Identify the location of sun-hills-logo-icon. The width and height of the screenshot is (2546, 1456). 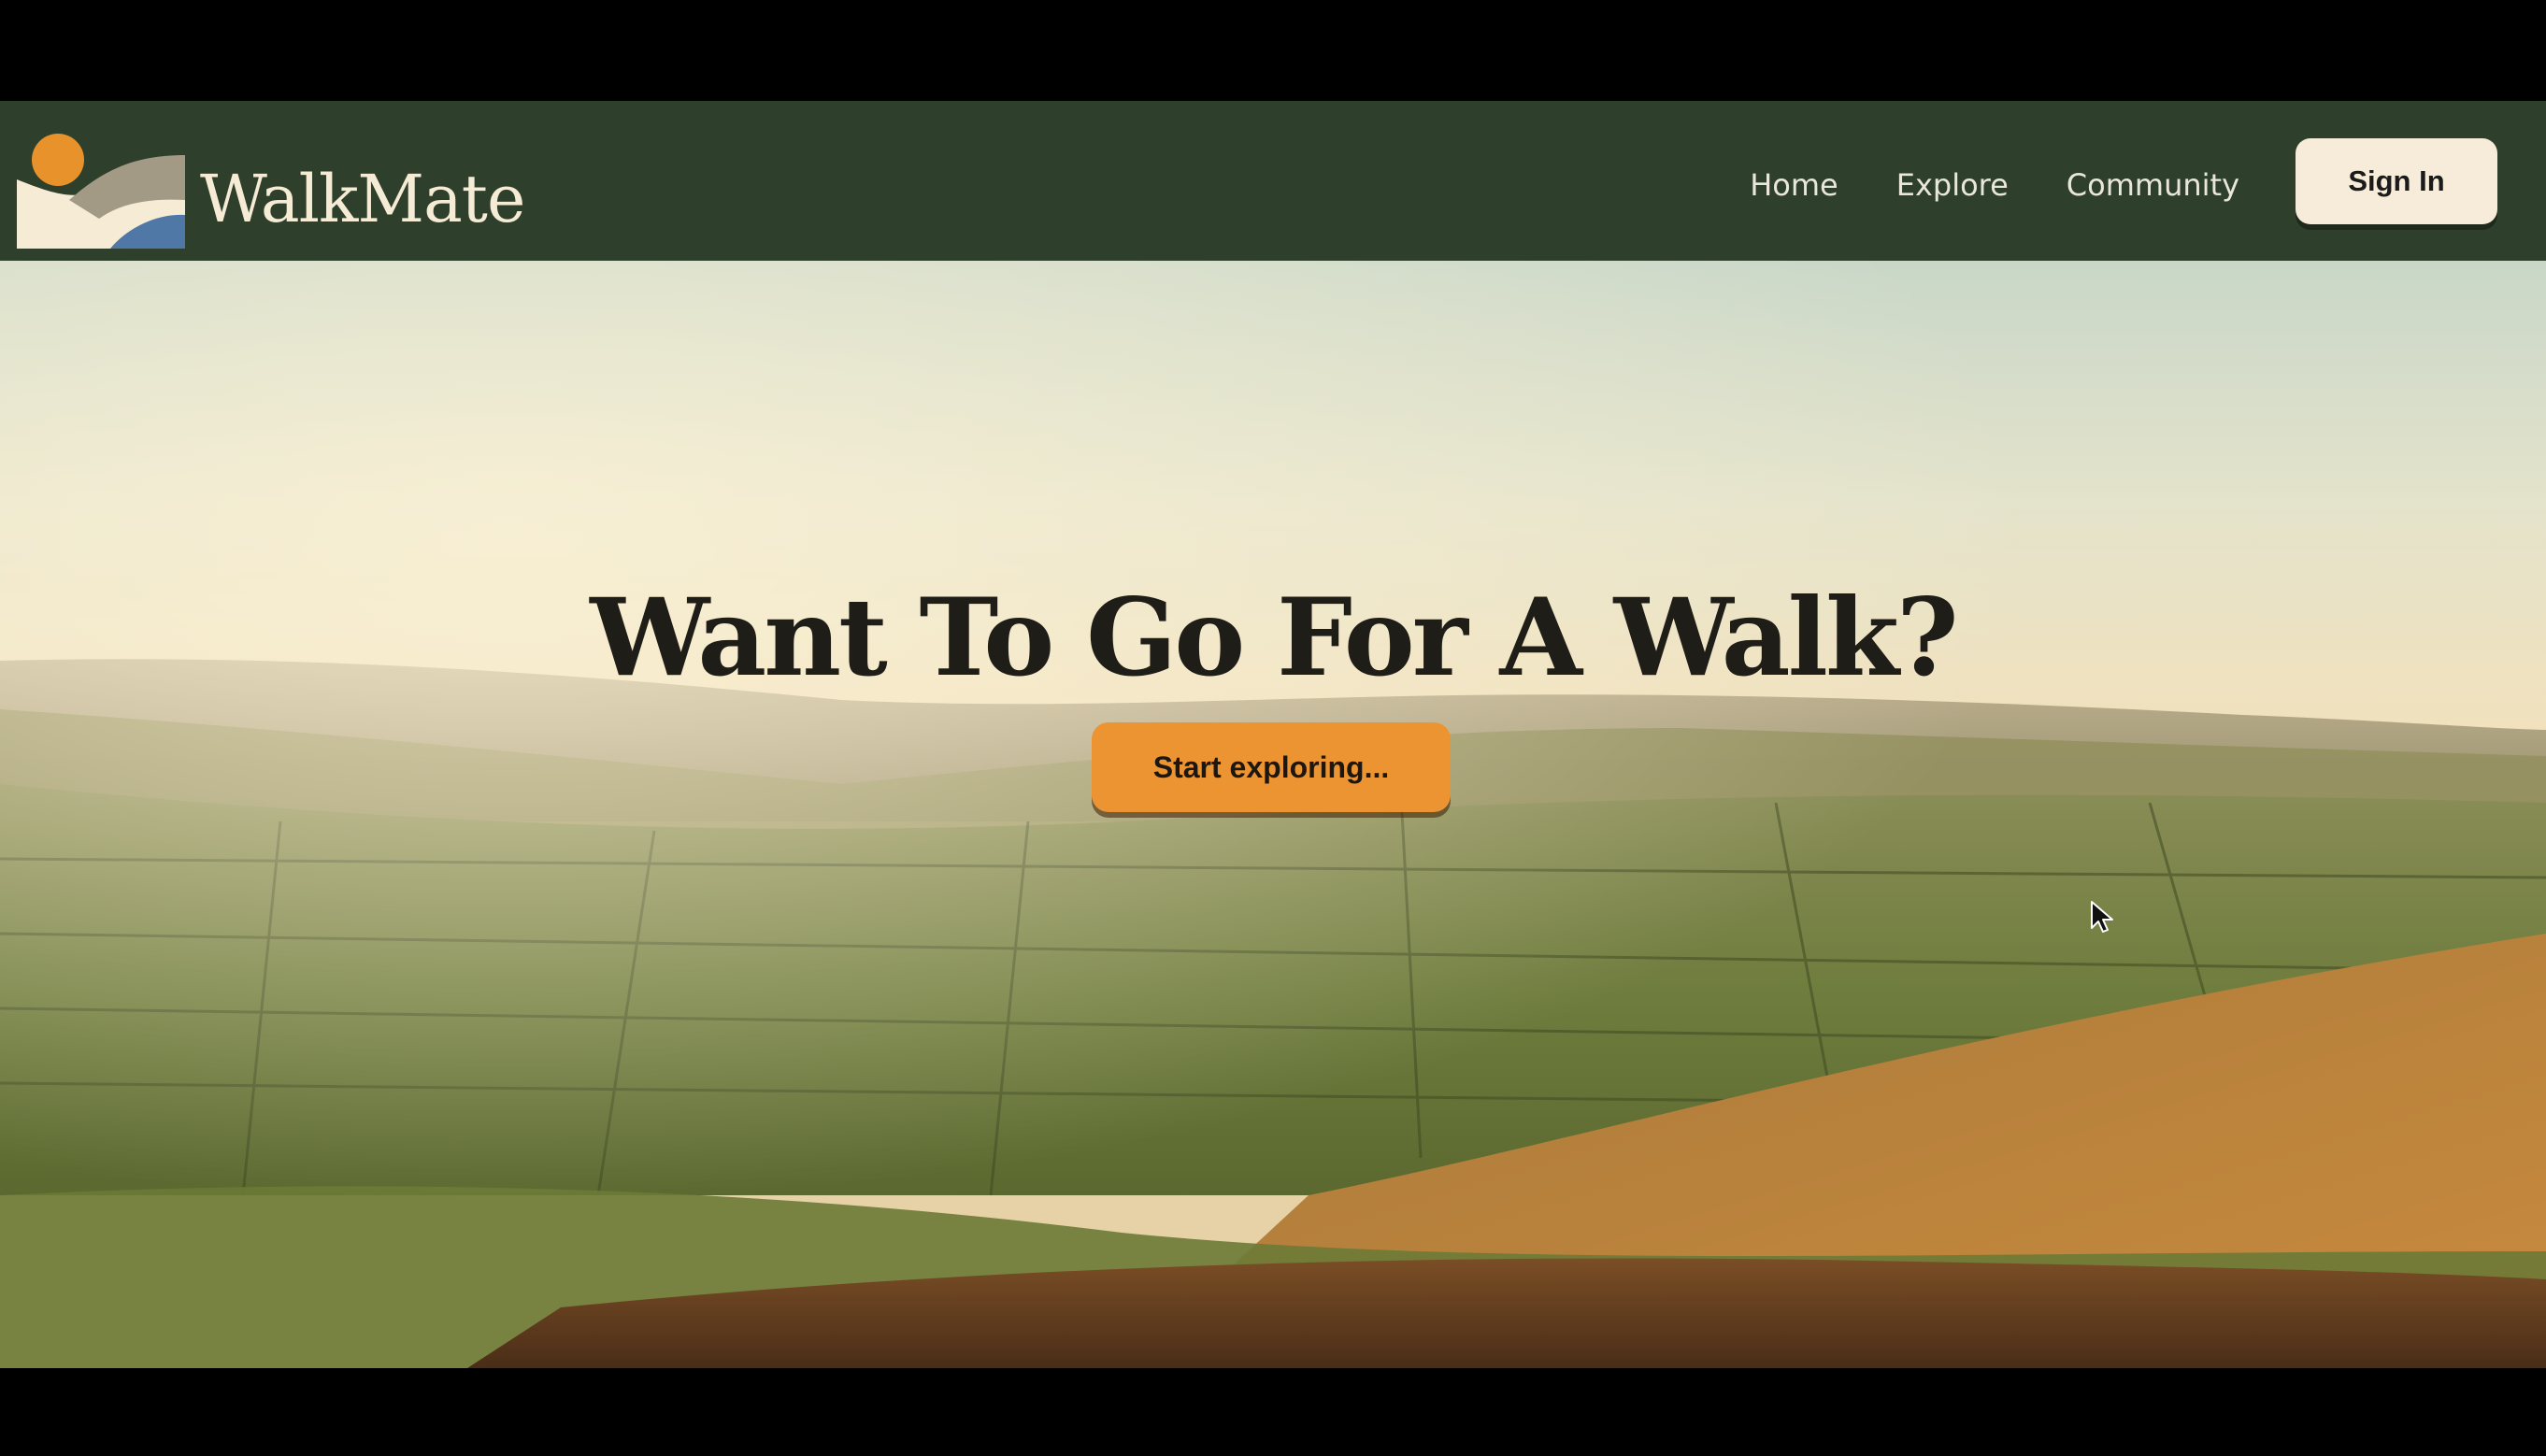
(101, 191).